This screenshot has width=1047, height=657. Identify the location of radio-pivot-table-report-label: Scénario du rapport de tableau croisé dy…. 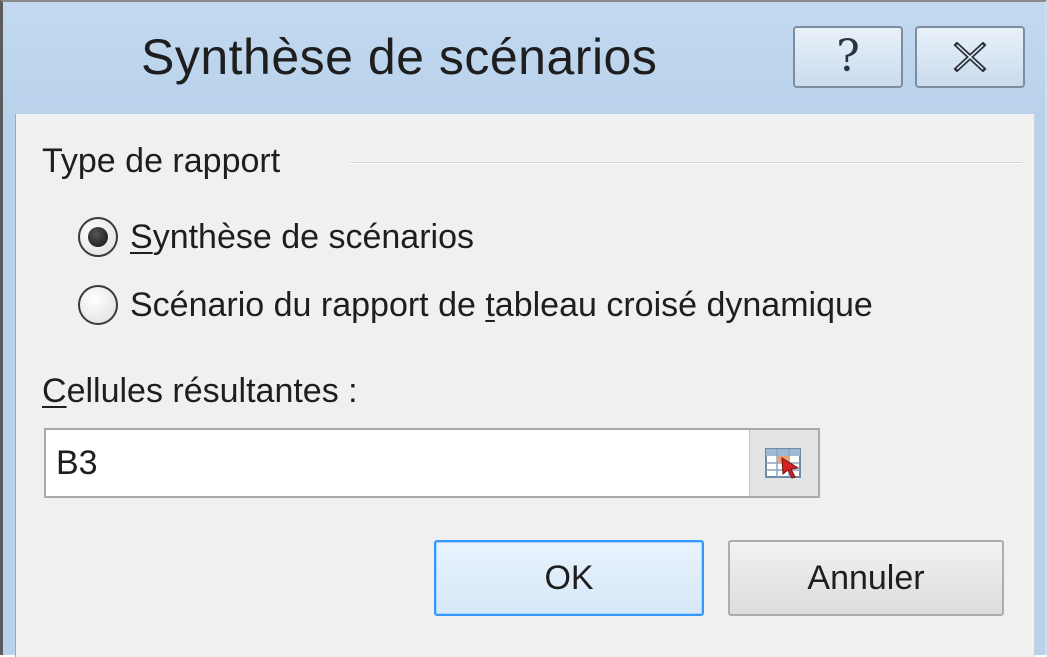
(501, 304).